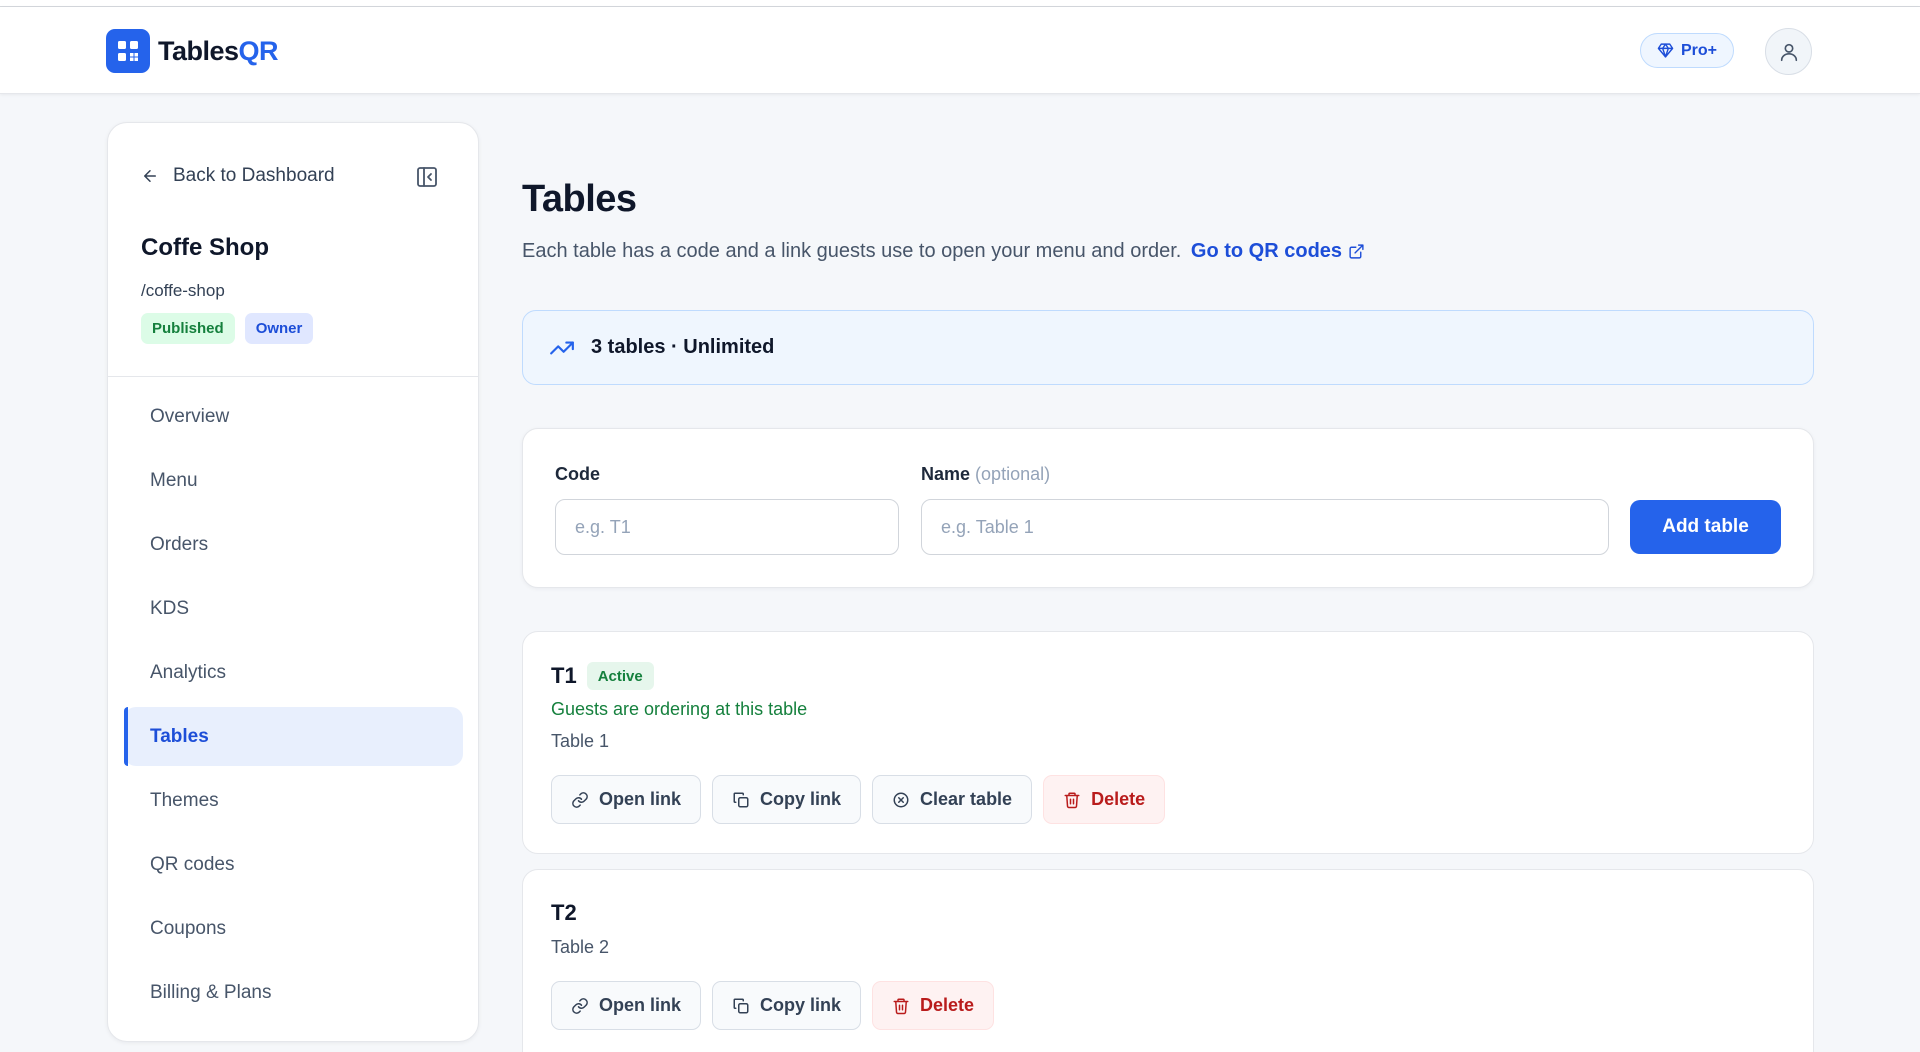  What do you see at coordinates (279, 328) in the screenshot?
I see `owner-badge: Owner` at bounding box center [279, 328].